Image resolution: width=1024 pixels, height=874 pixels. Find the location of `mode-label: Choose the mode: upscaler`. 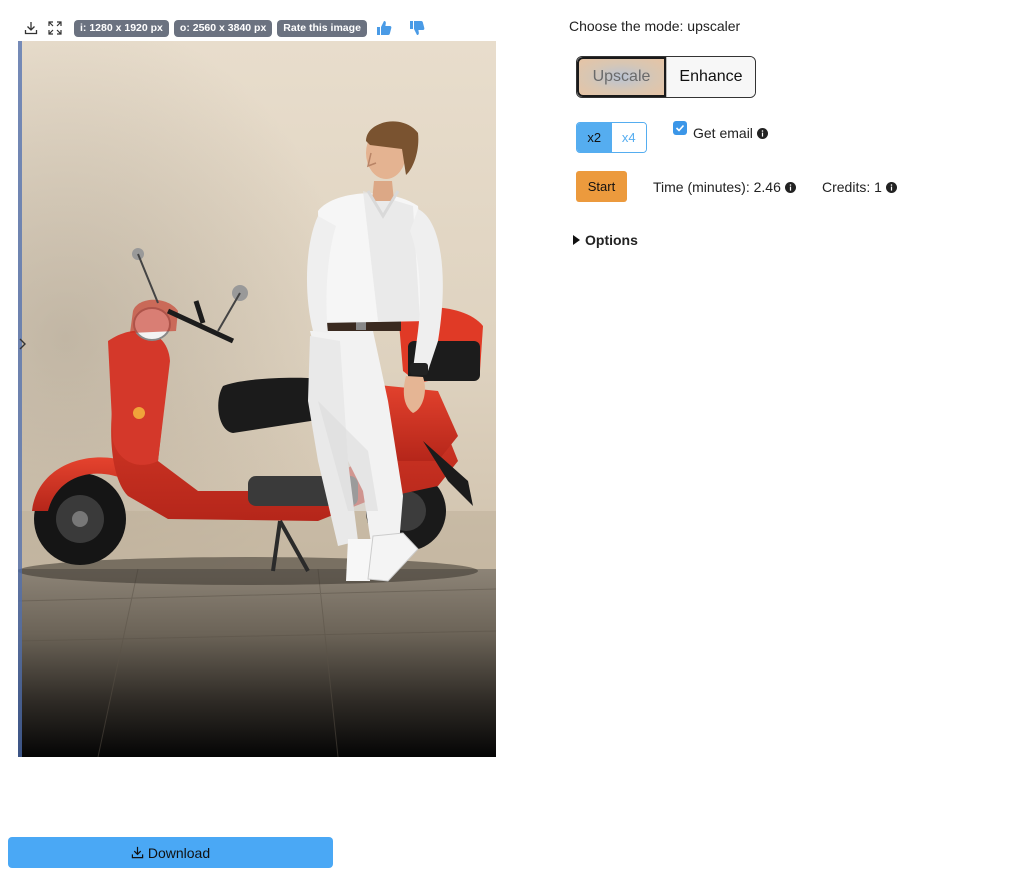

mode-label: Choose the mode: upscaler is located at coordinates (655, 26).